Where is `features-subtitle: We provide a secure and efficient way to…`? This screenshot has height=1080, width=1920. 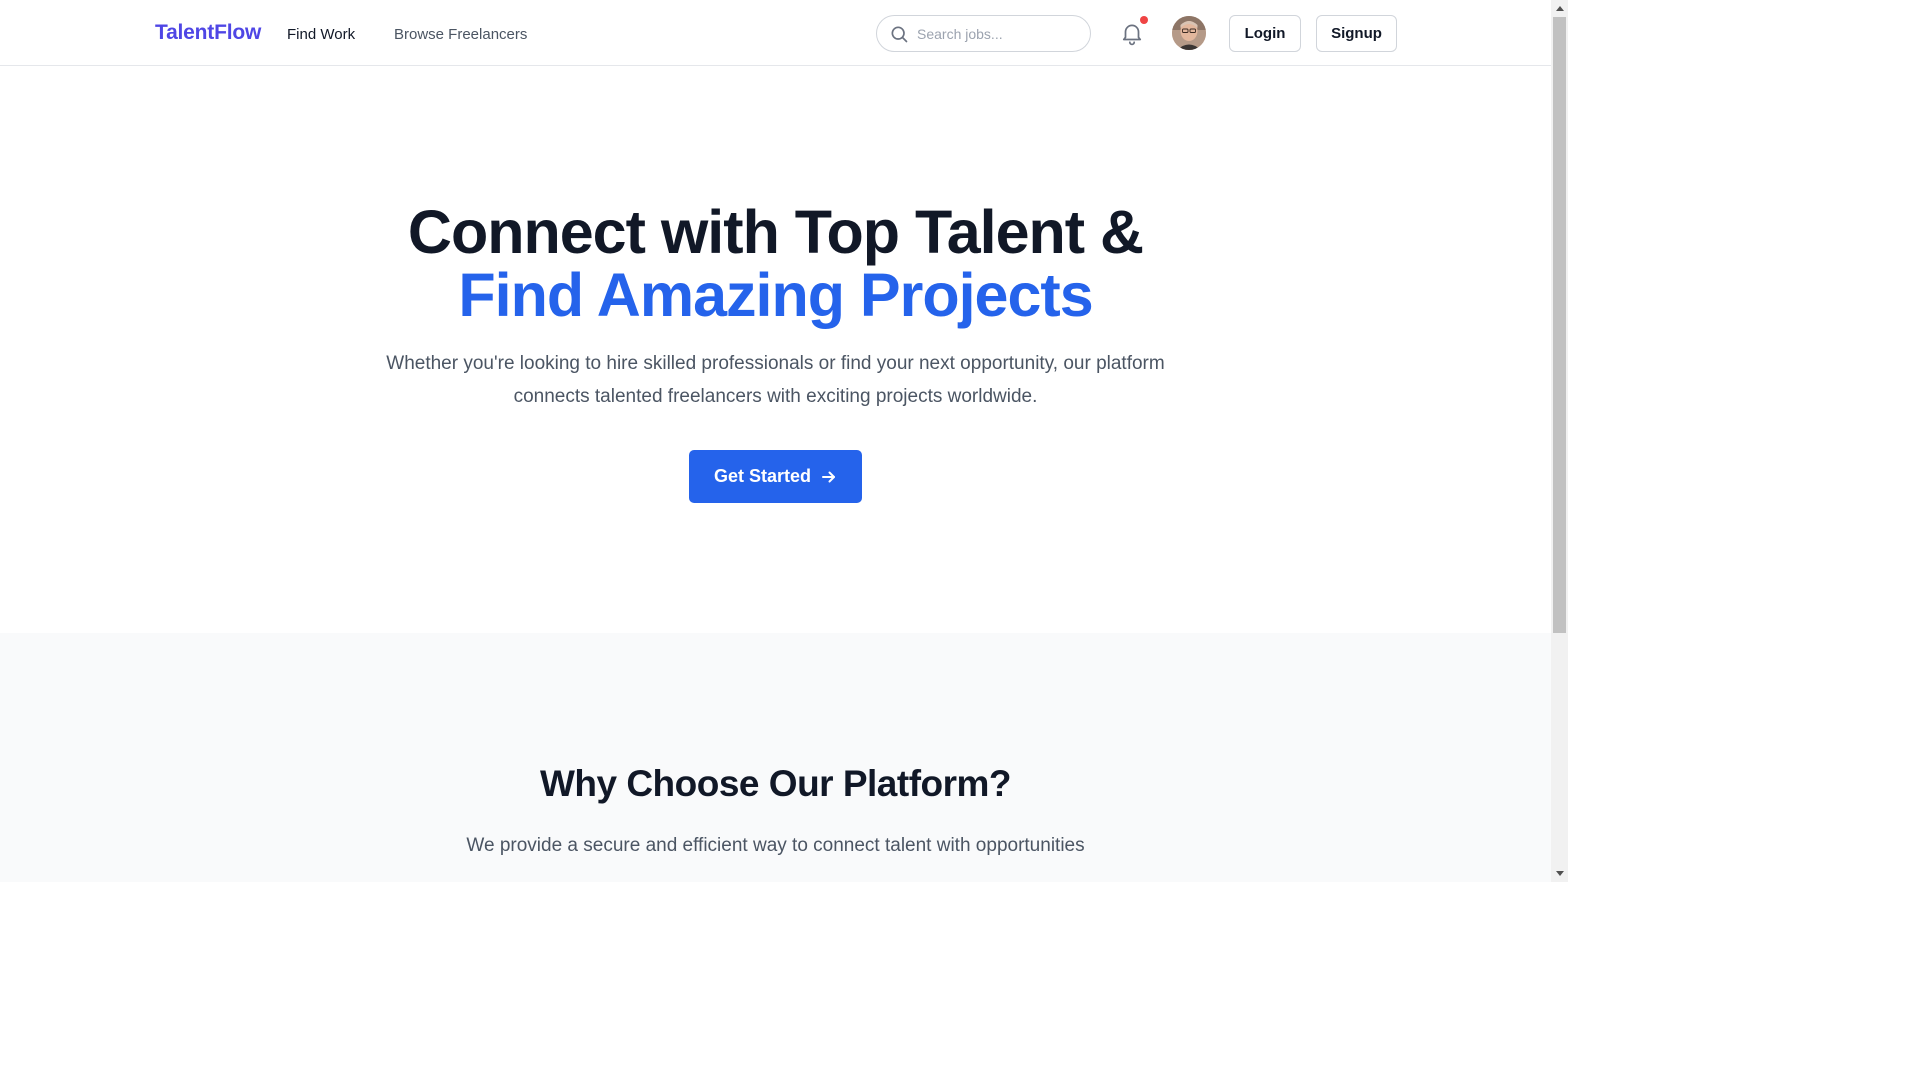
features-subtitle: We provide a secure and efficient way to… is located at coordinates (775, 845).